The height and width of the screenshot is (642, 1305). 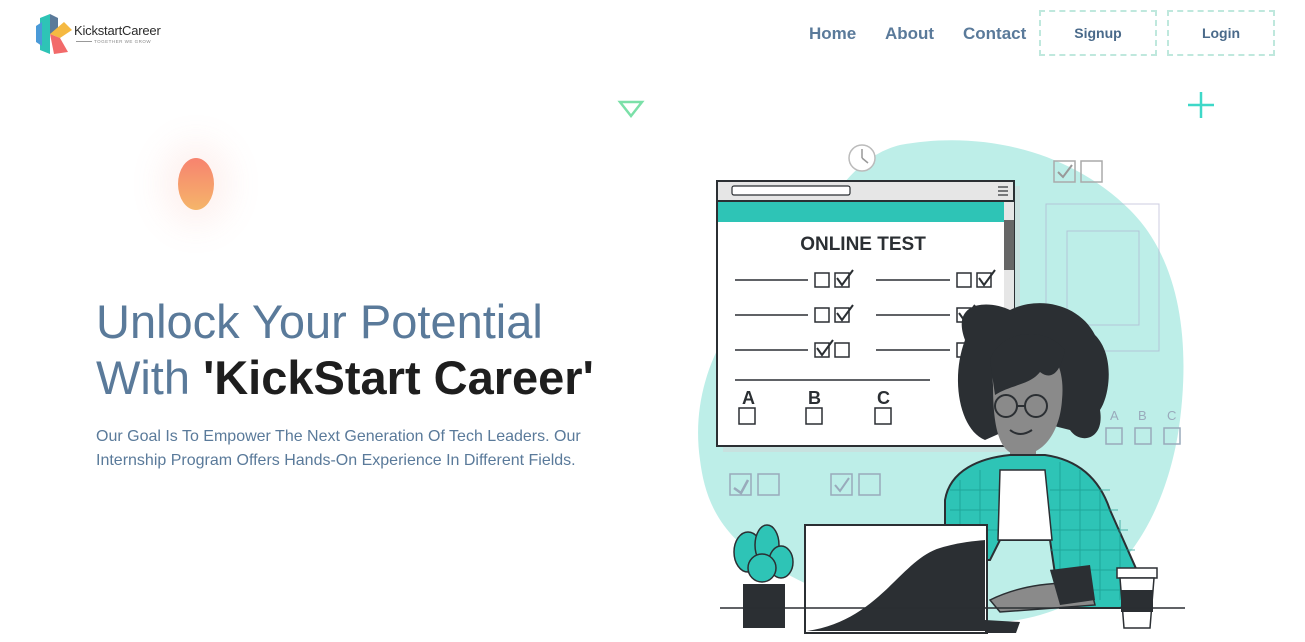 What do you see at coordinates (117, 30) in the screenshot?
I see `logo-name: KickstartCareer` at bounding box center [117, 30].